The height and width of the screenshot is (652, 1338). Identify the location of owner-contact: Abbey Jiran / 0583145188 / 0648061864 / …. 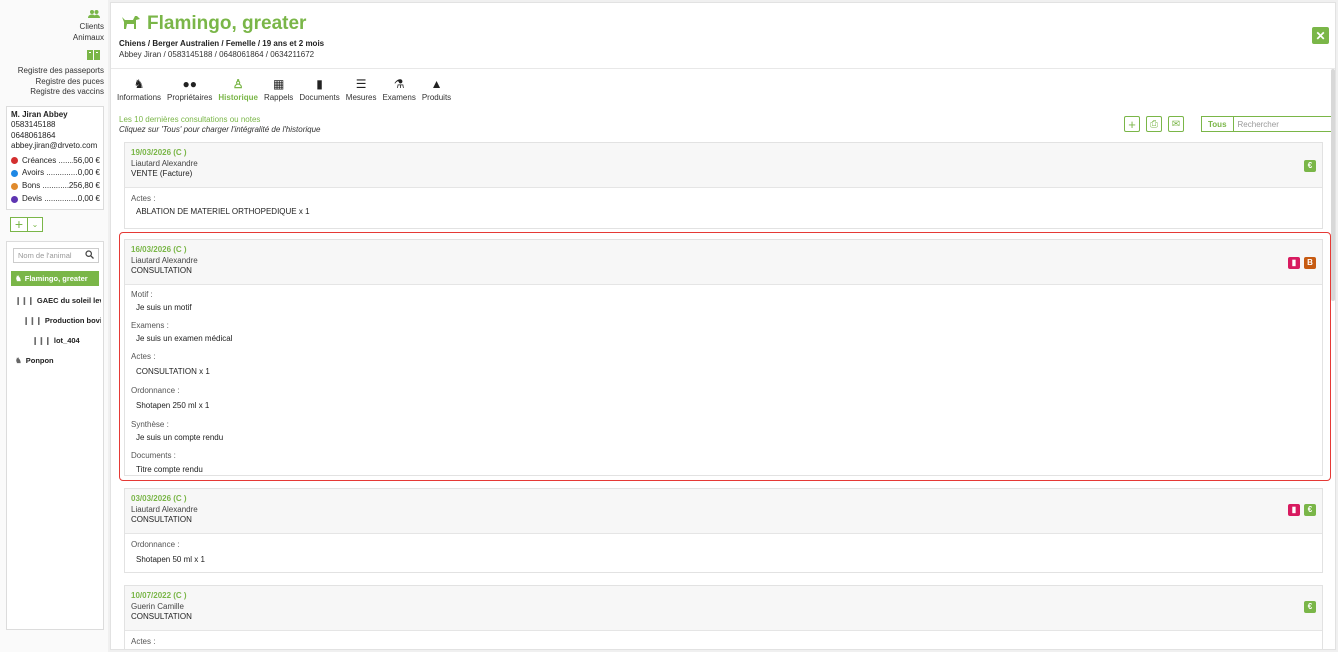
(217, 54).